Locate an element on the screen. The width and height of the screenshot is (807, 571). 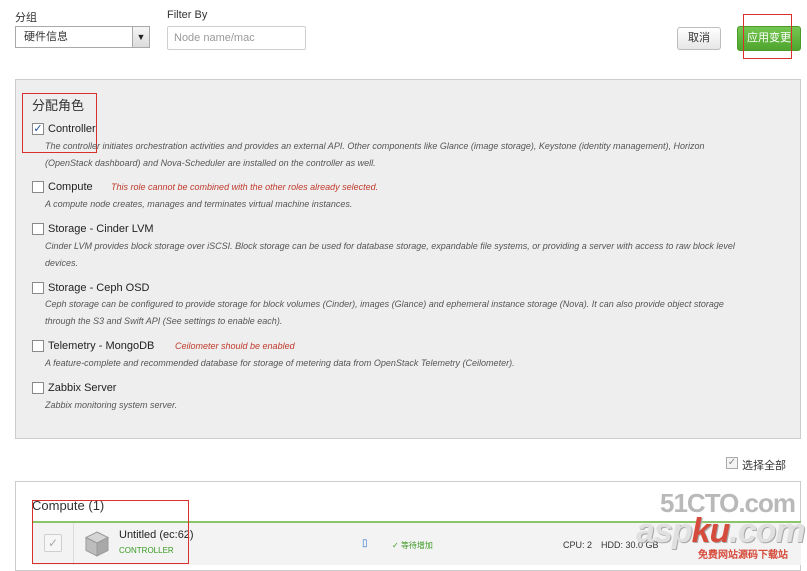
filter-input is located at coordinates (236, 38).